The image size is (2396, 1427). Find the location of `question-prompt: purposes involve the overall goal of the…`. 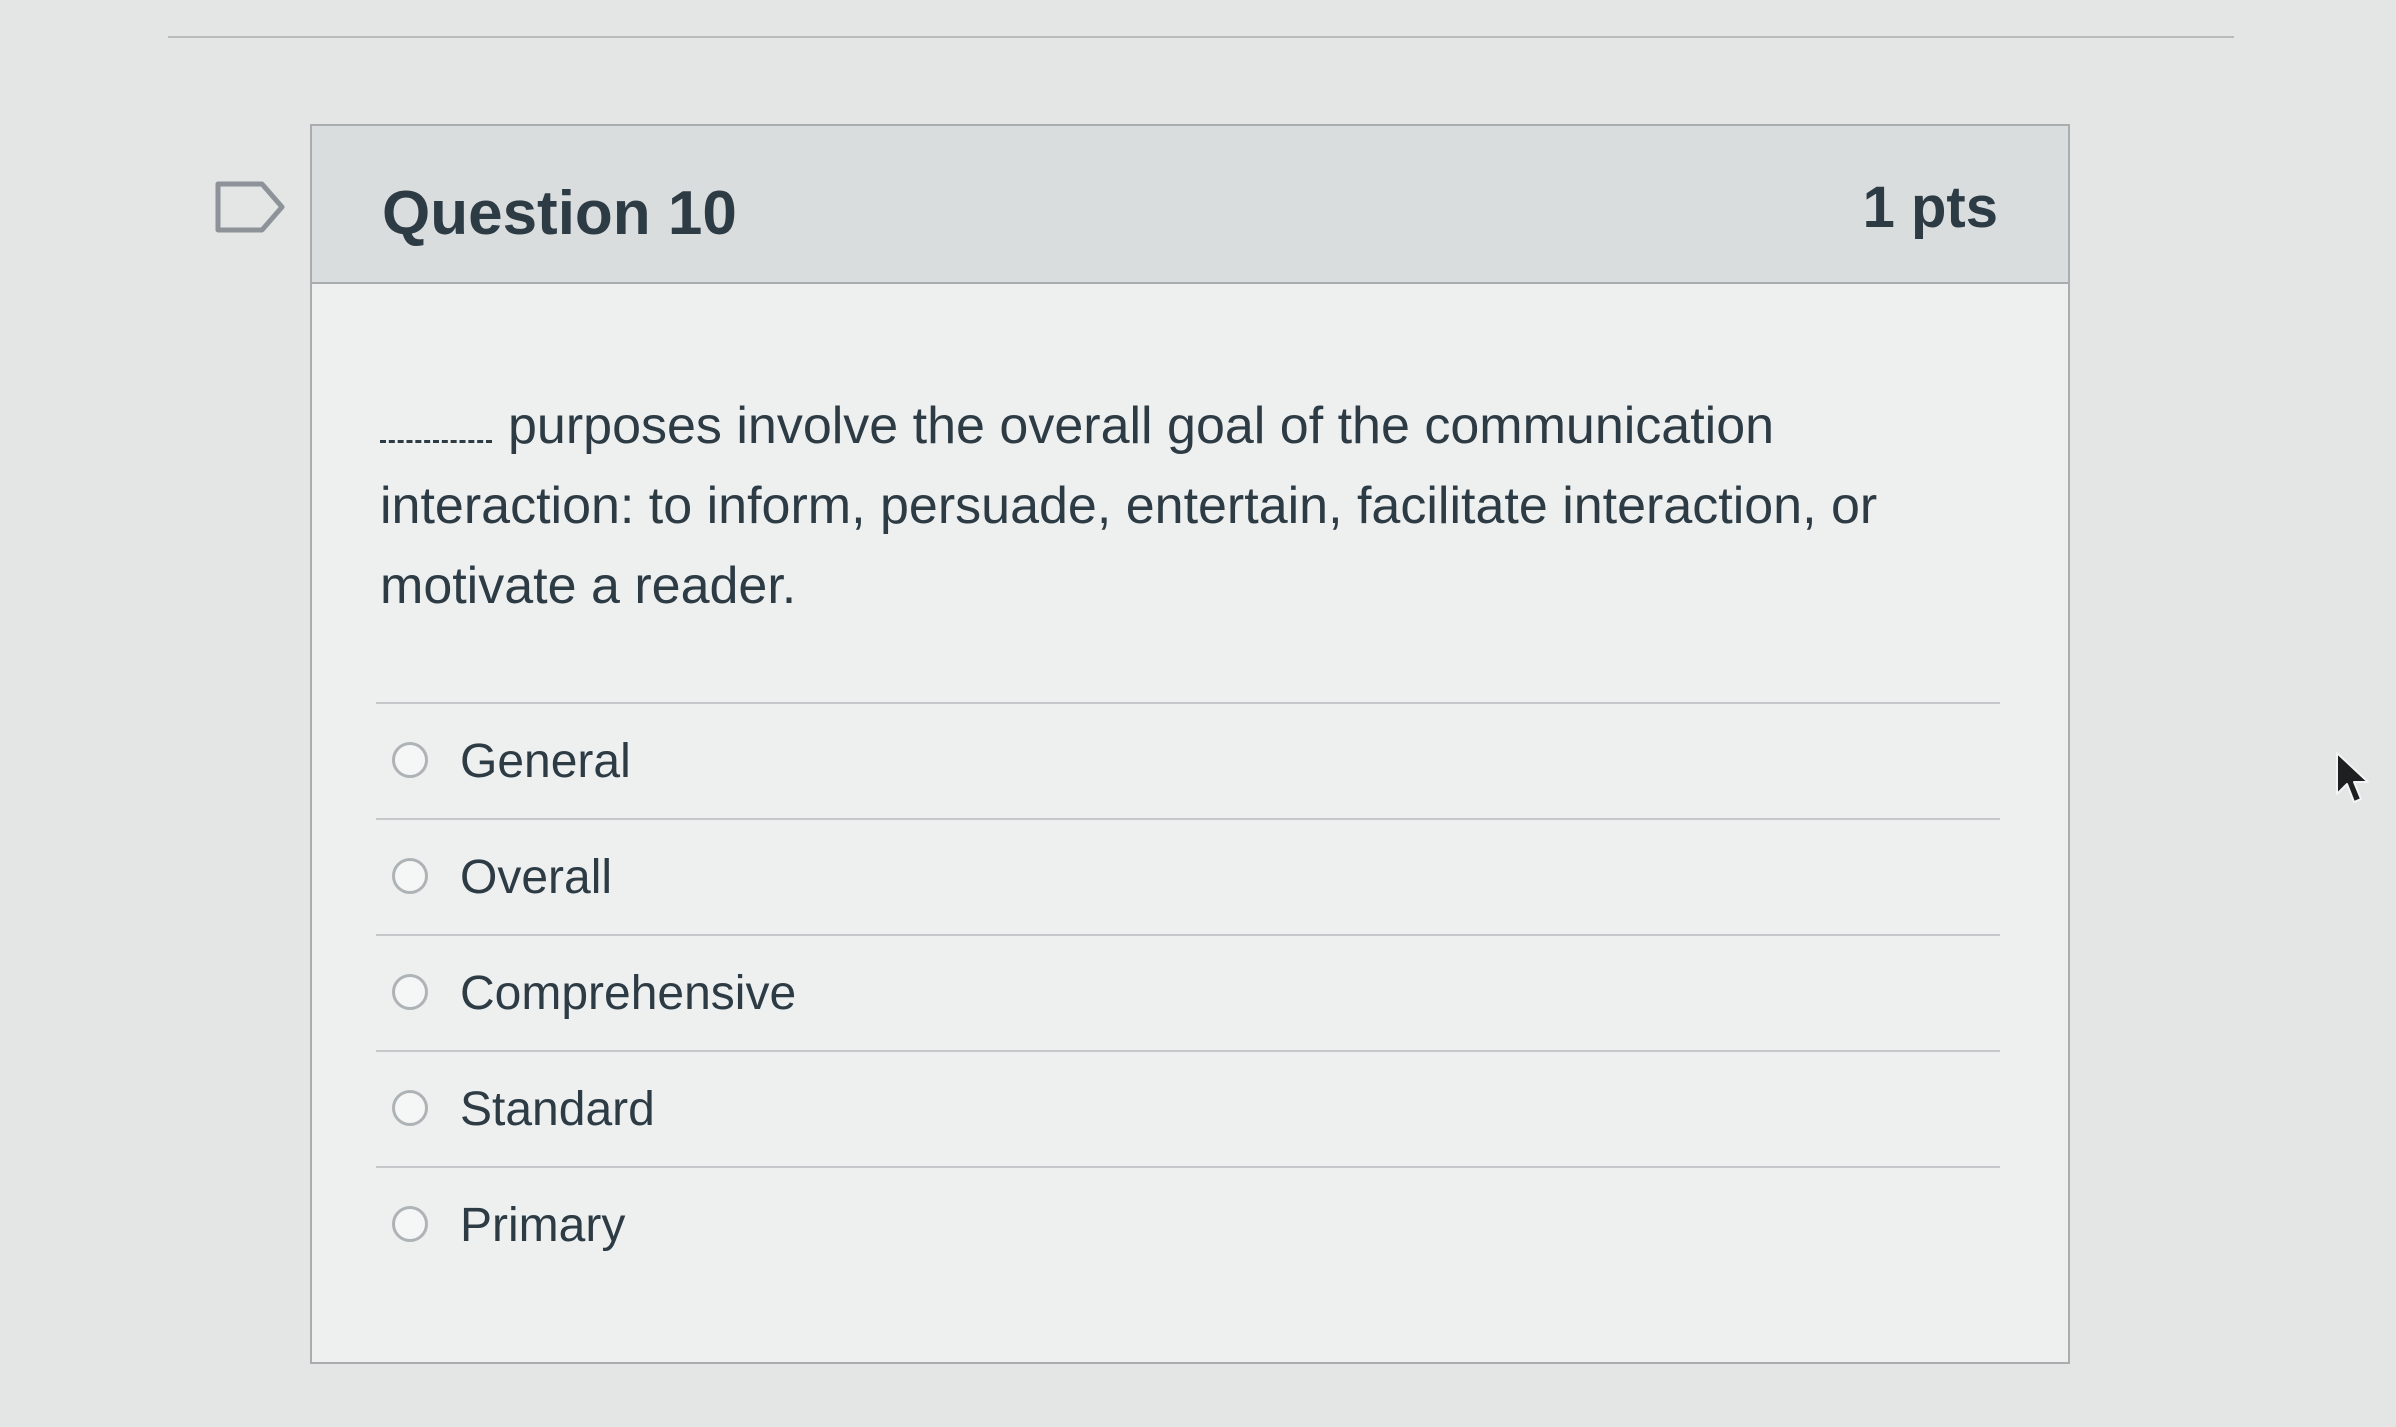

question-prompt: purposes involve the overall goal of the… is located at coordinates (1190, 506).